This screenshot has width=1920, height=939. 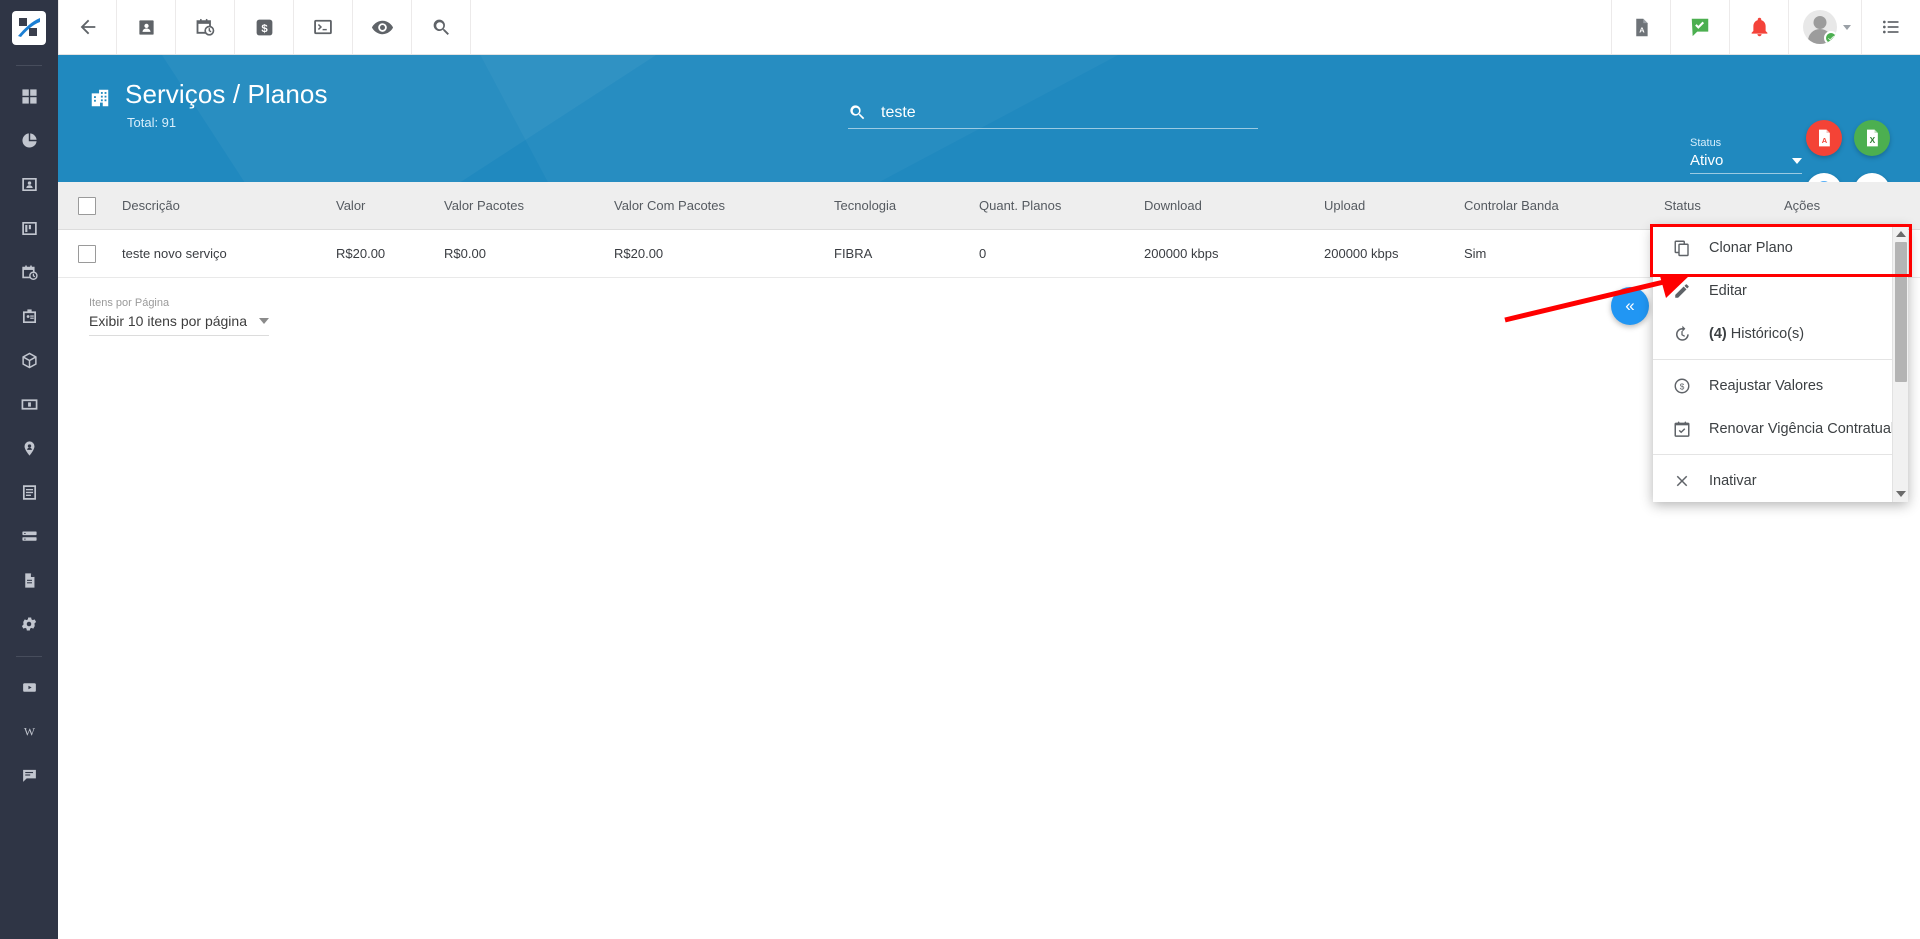 What do you see at coordinates (87, 27) in the screenshot?
I see `topbar-back-button` at bounding box center [87, 27].